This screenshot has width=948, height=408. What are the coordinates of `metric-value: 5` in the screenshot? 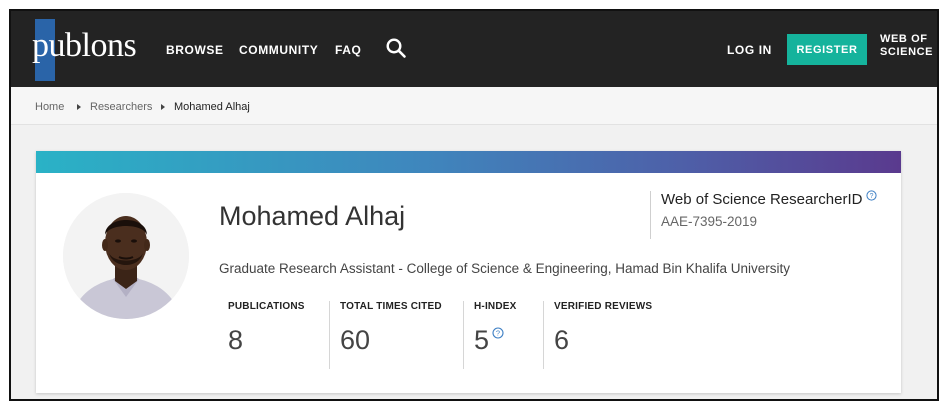 It's located at (482, 340).